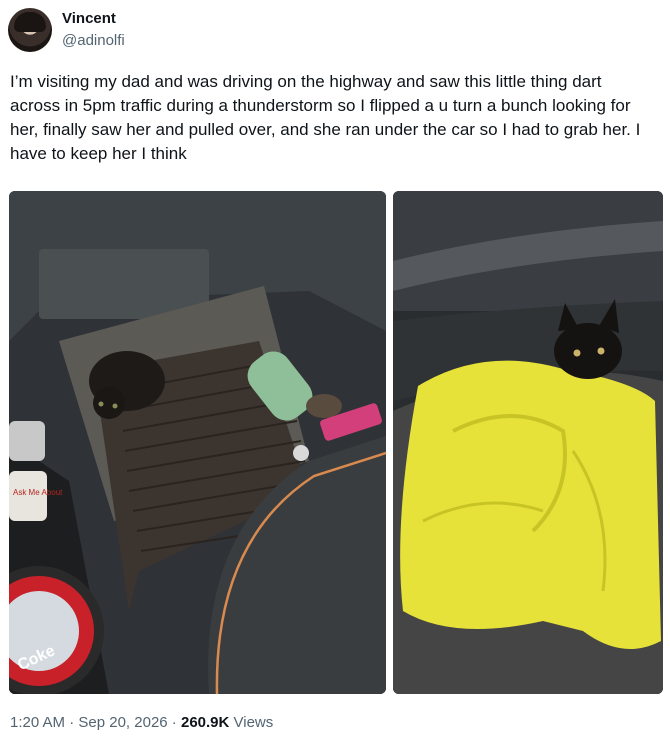  Describe the element at coordinates (205, 722) in the screenshot. I see `views-count: 260.9K` at that location.